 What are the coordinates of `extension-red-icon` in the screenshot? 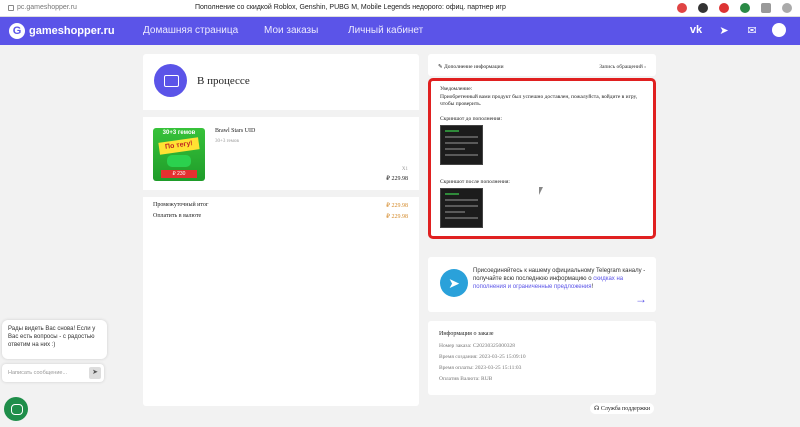 It's located at (682, 8).